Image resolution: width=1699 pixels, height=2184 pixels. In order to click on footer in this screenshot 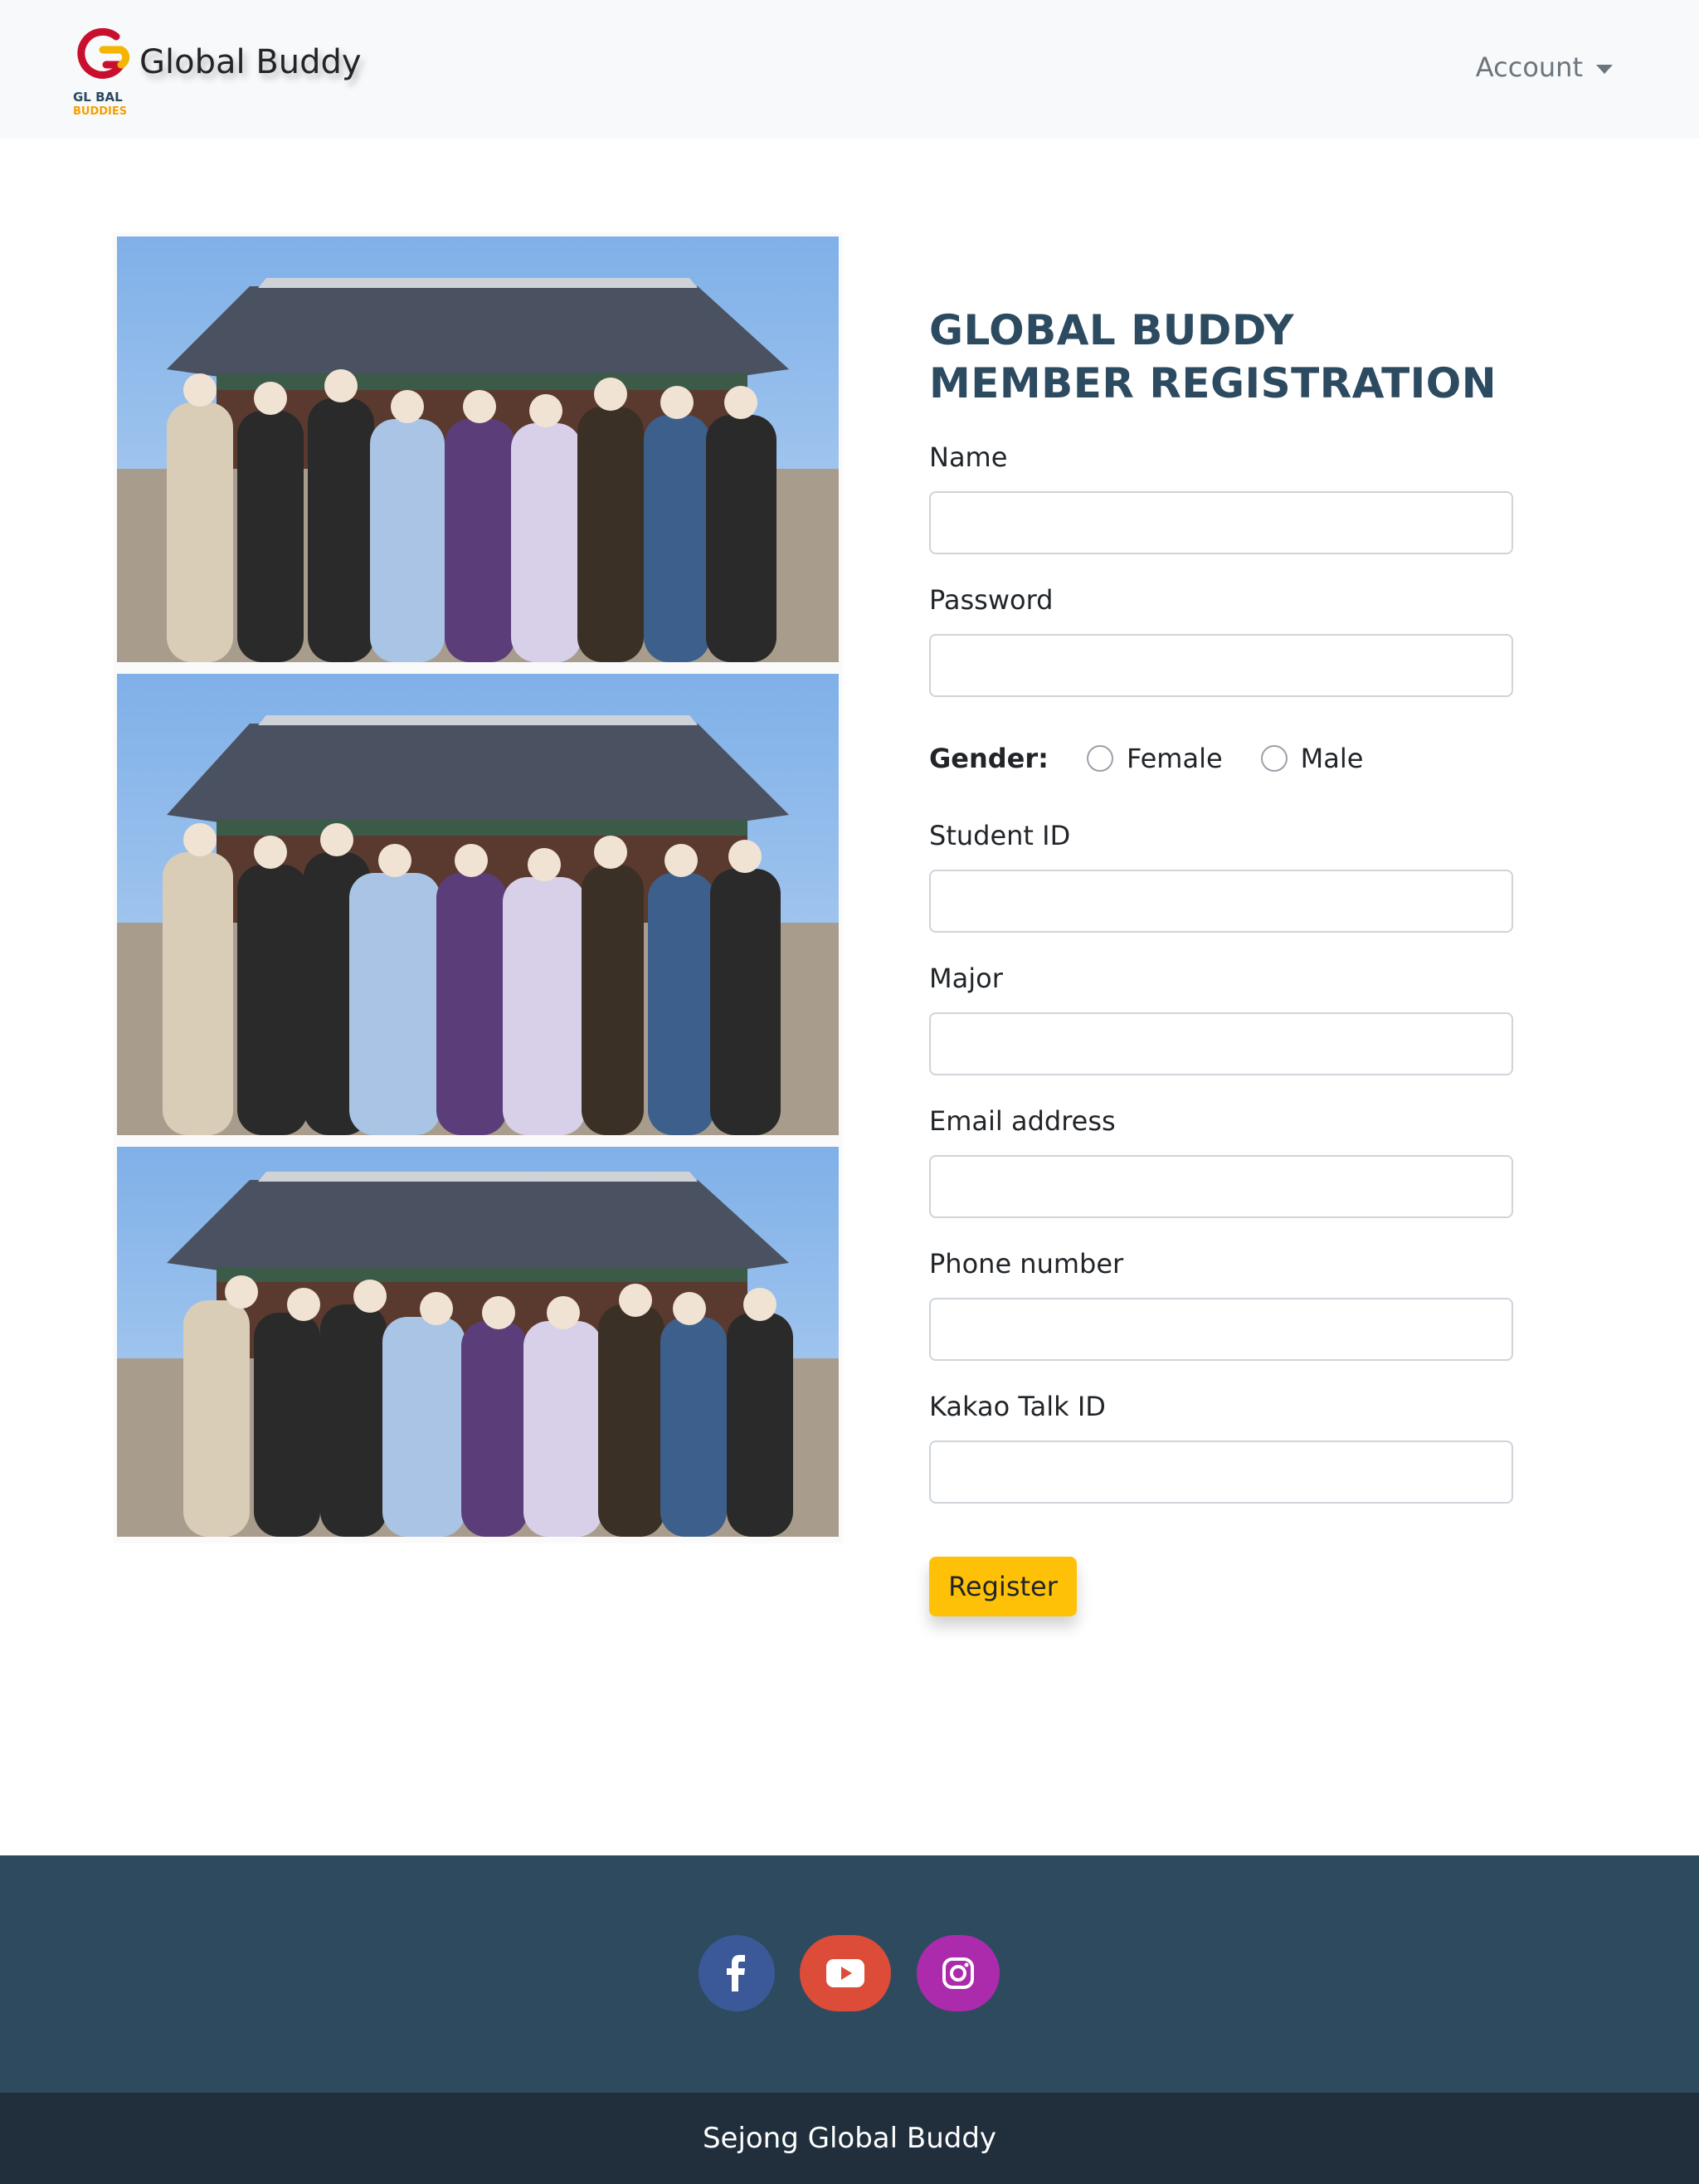, I will do `click(849, 1974)`.